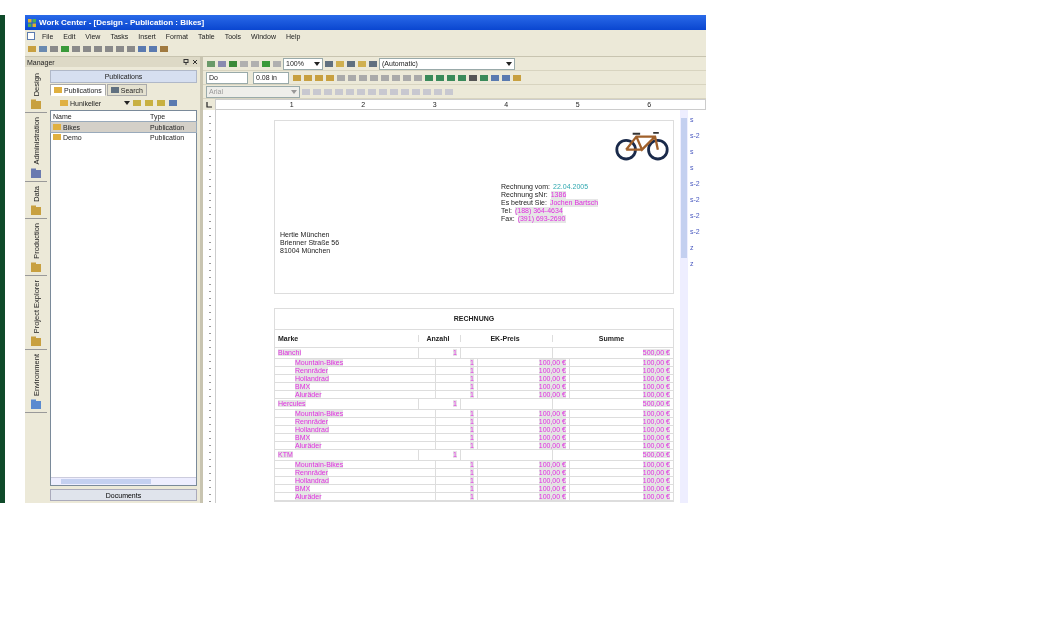  Describe the element at coordinates (195, 62) in the screenshot. I see `close-icon` at that location.